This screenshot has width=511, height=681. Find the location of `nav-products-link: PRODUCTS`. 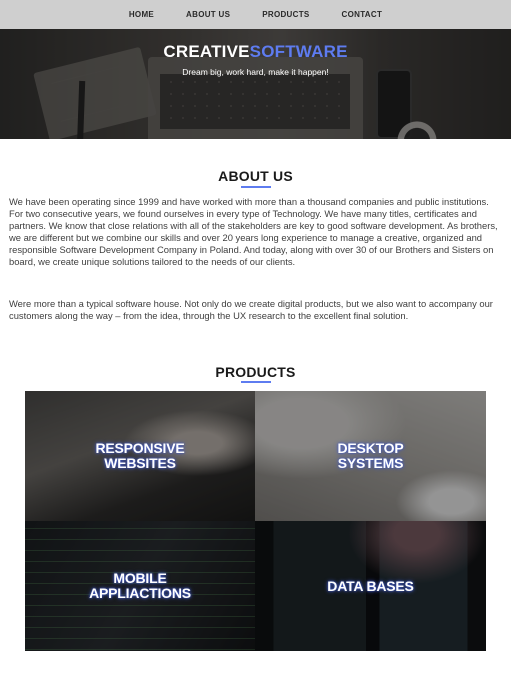

nav-products-link: PRODUCTS is located at coordinates (285, 14).